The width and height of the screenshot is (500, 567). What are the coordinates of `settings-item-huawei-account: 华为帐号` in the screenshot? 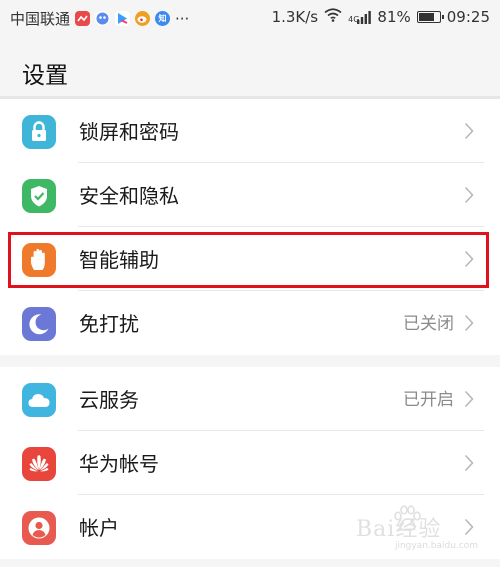 It's located at (250, 463).